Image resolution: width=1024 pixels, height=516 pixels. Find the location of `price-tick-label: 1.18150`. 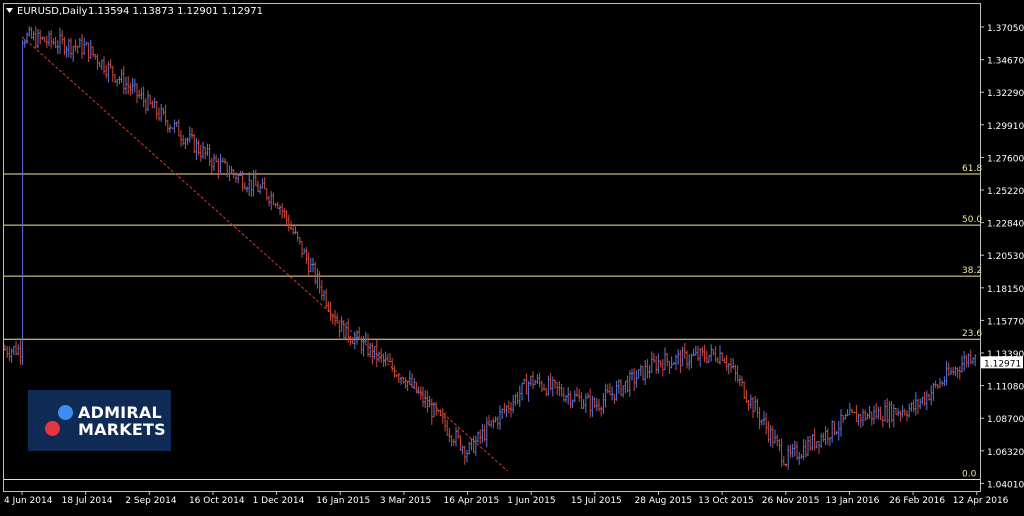

price-tick-label: 1.18150 is located at coordinates (1005, 290).